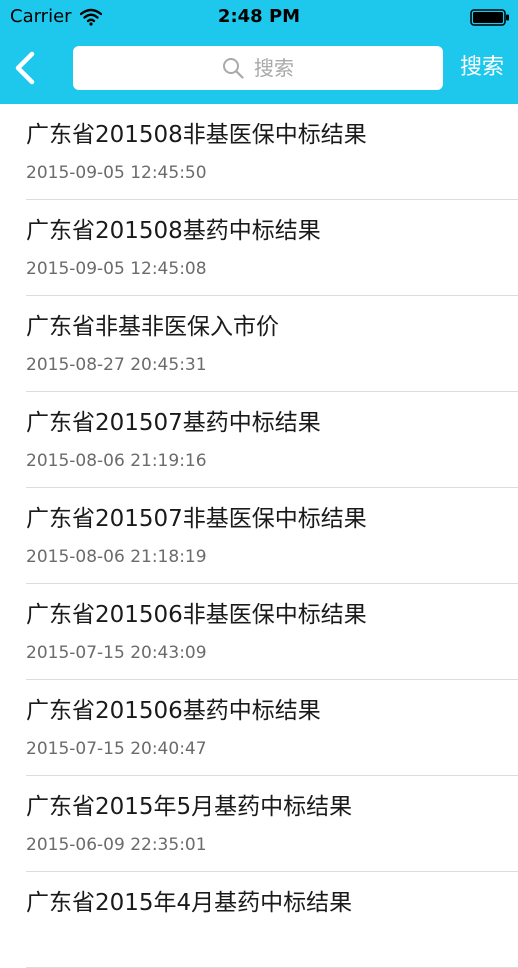 The width and height of the screenshot is (518, 968). What do you see at coordinates (272, 920) in the screenshot?
I see `list-item: 广东省2015年4月基药中标结果` at bounding box center [272, 920].